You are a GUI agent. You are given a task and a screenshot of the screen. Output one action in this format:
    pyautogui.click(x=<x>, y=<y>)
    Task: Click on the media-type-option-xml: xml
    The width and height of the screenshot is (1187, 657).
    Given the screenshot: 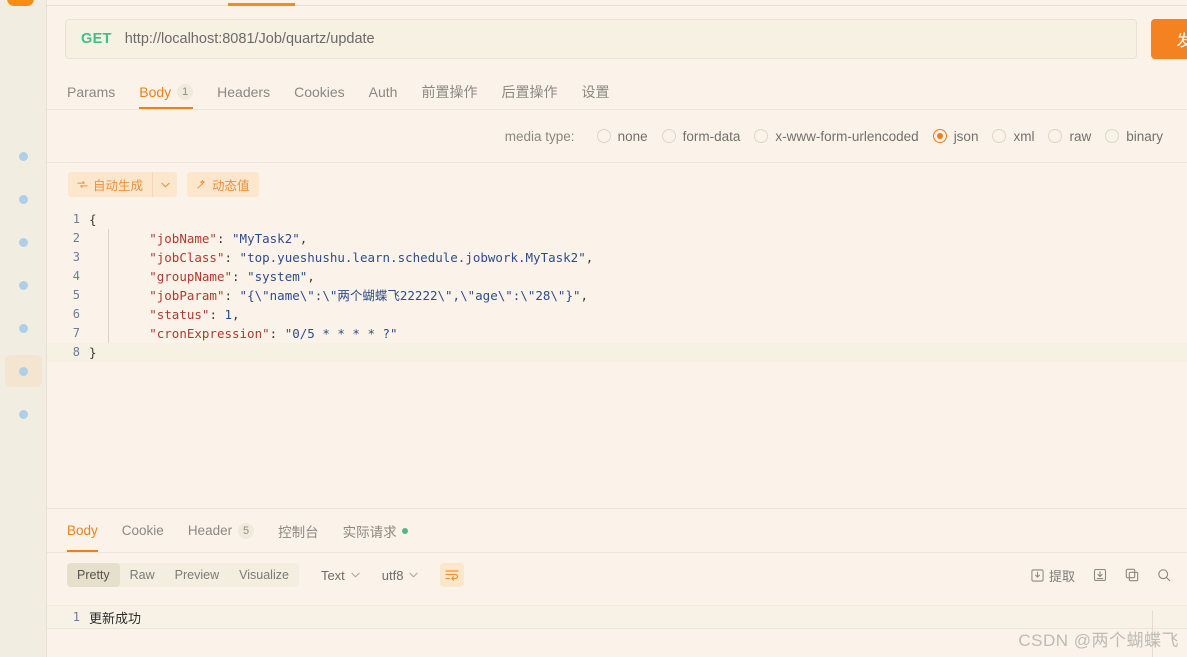 What is the action you would take?
    pyautogui.click(x=1013, y=136)
    